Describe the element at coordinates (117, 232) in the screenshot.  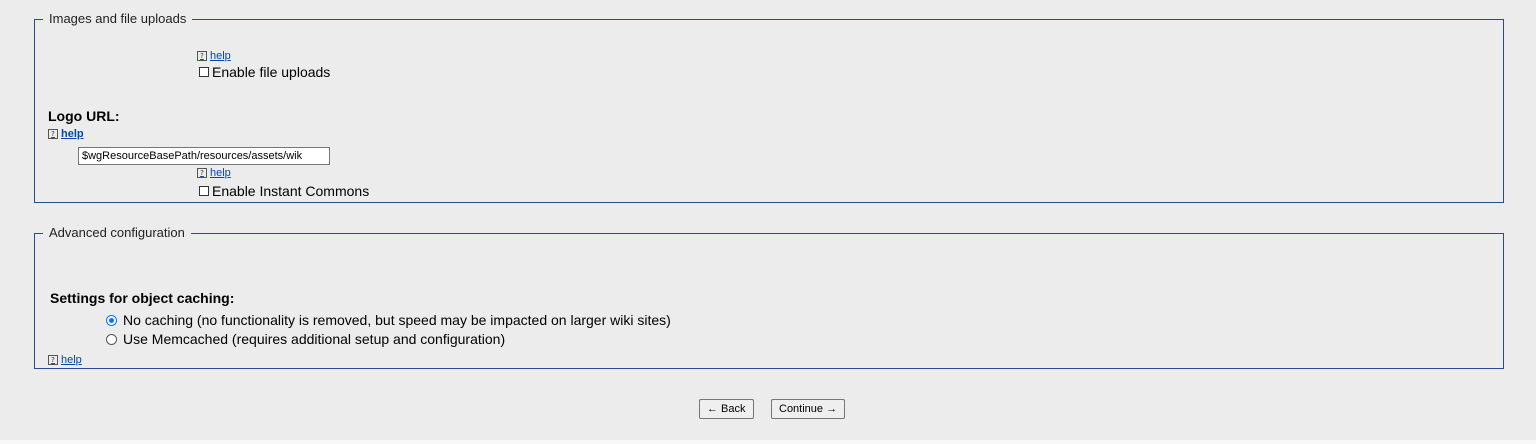
I see `advanced-legend: Advanced configuration` at that location.